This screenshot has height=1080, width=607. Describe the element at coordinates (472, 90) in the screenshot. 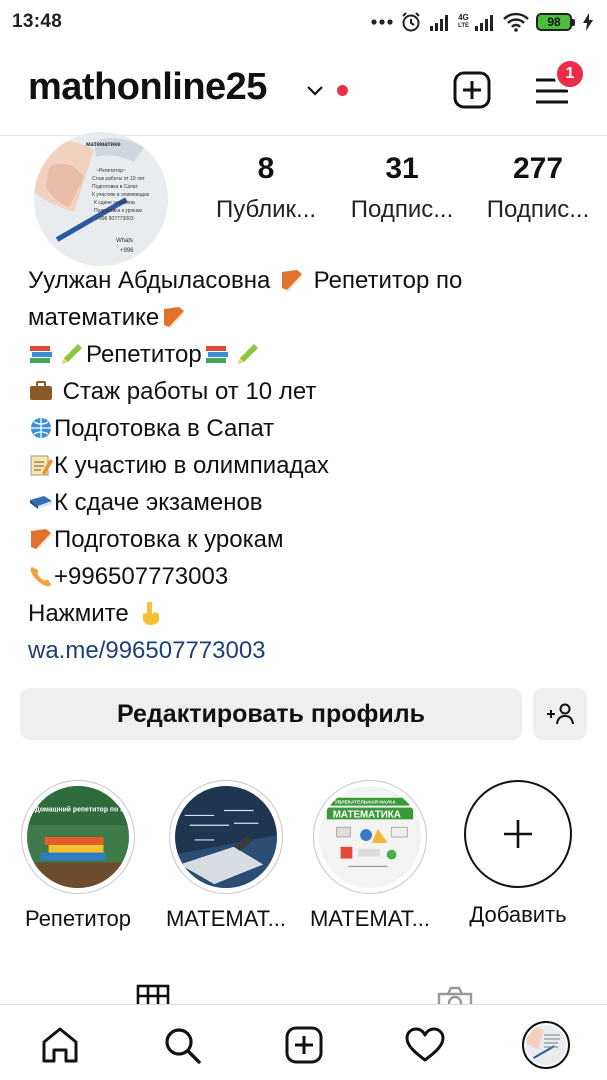

I see `new-post-icon` at that location.